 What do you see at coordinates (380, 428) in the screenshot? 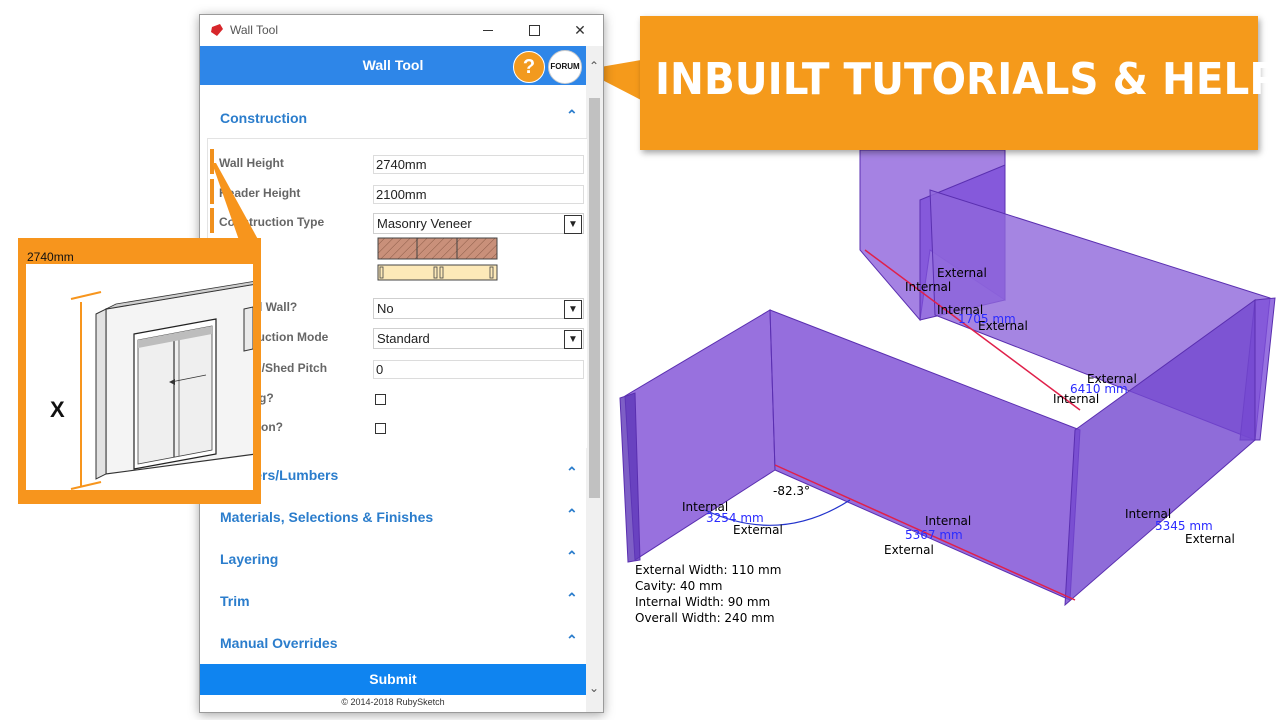
I see `insulation-checkbox` at bounding box center [380, 428].